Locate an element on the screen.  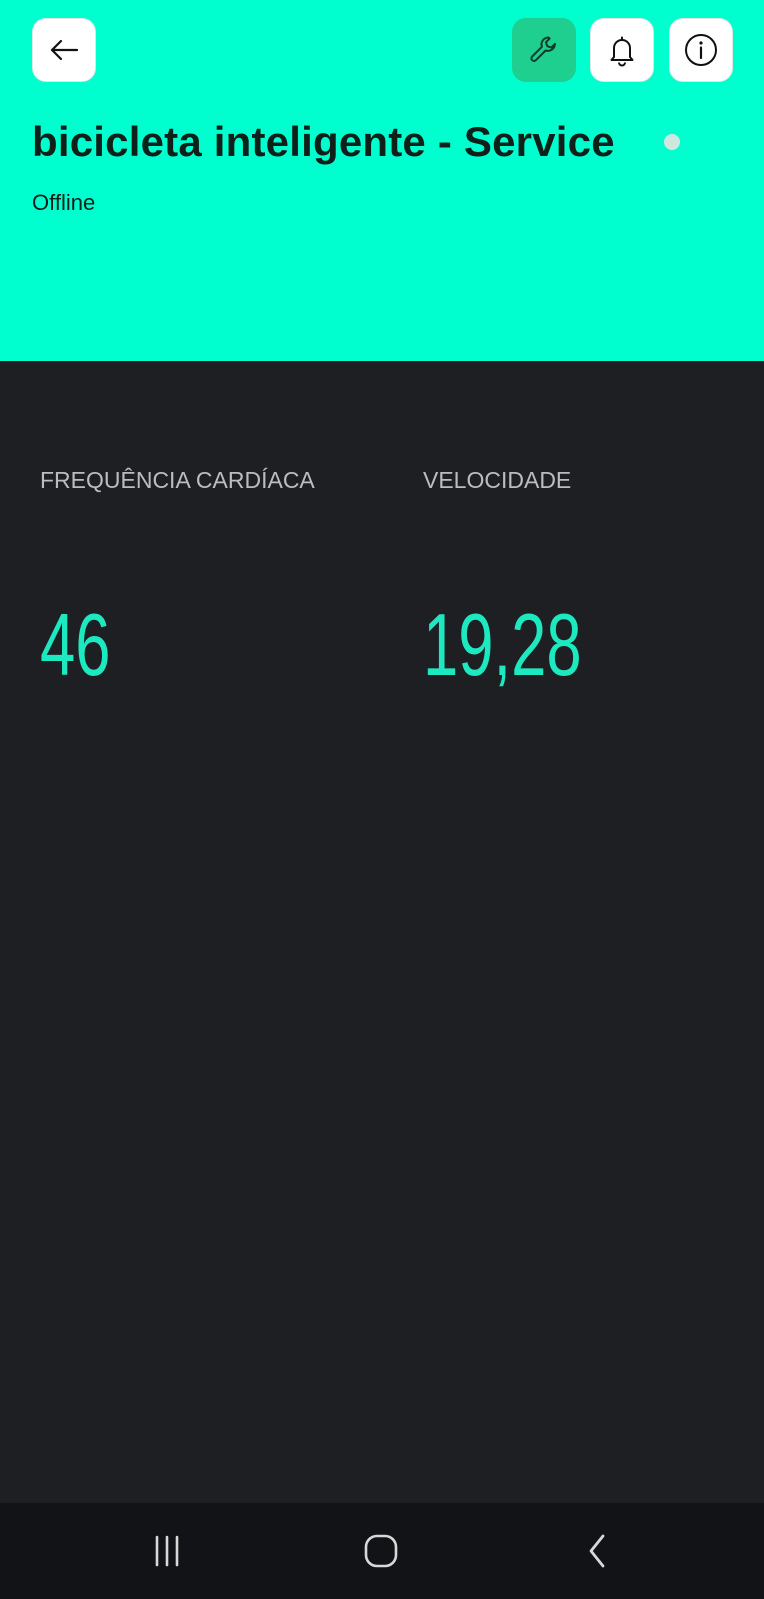
speed-value: 19,28 is located at coordinates (502, 644).